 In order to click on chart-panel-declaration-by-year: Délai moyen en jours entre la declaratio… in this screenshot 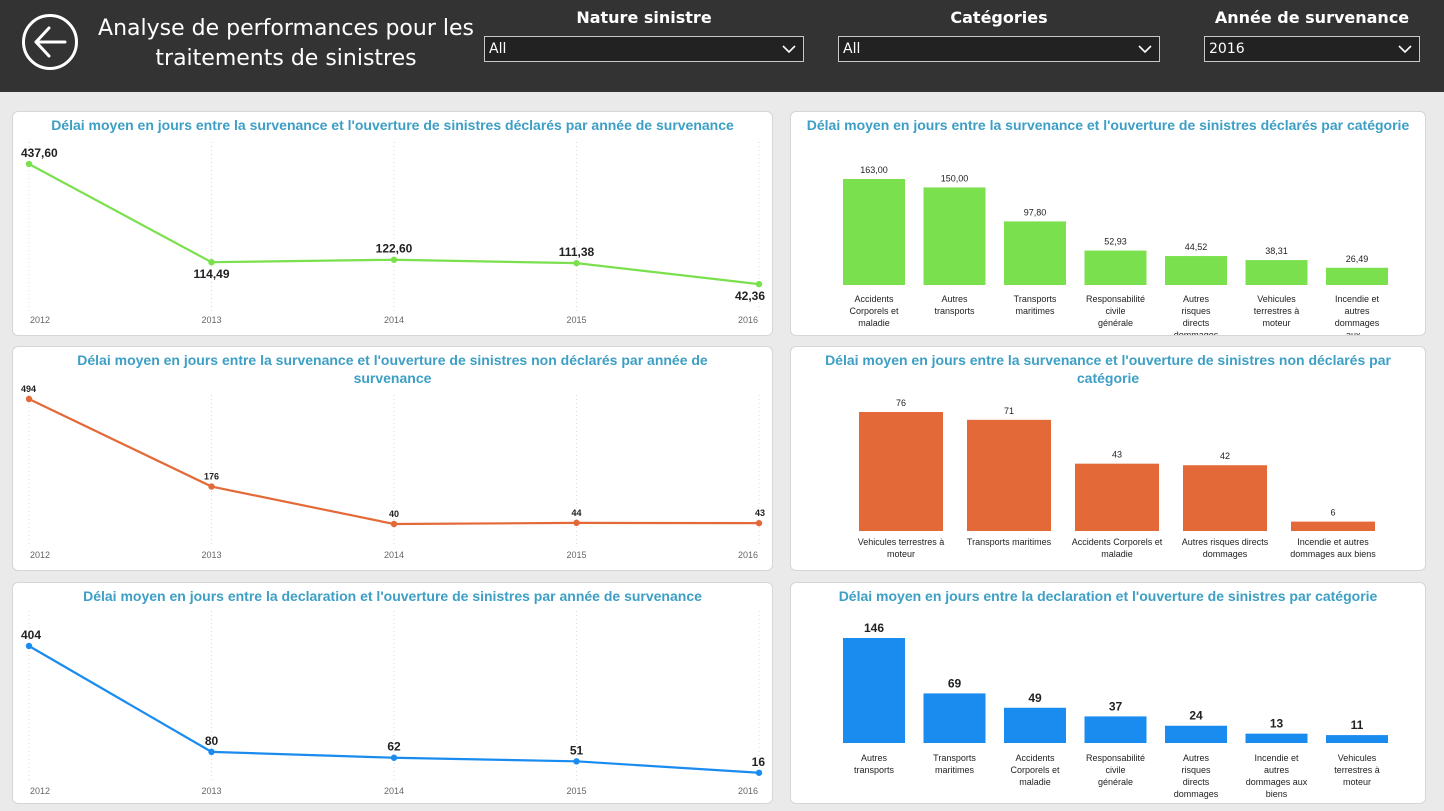, I will do `click(392, 693)`.